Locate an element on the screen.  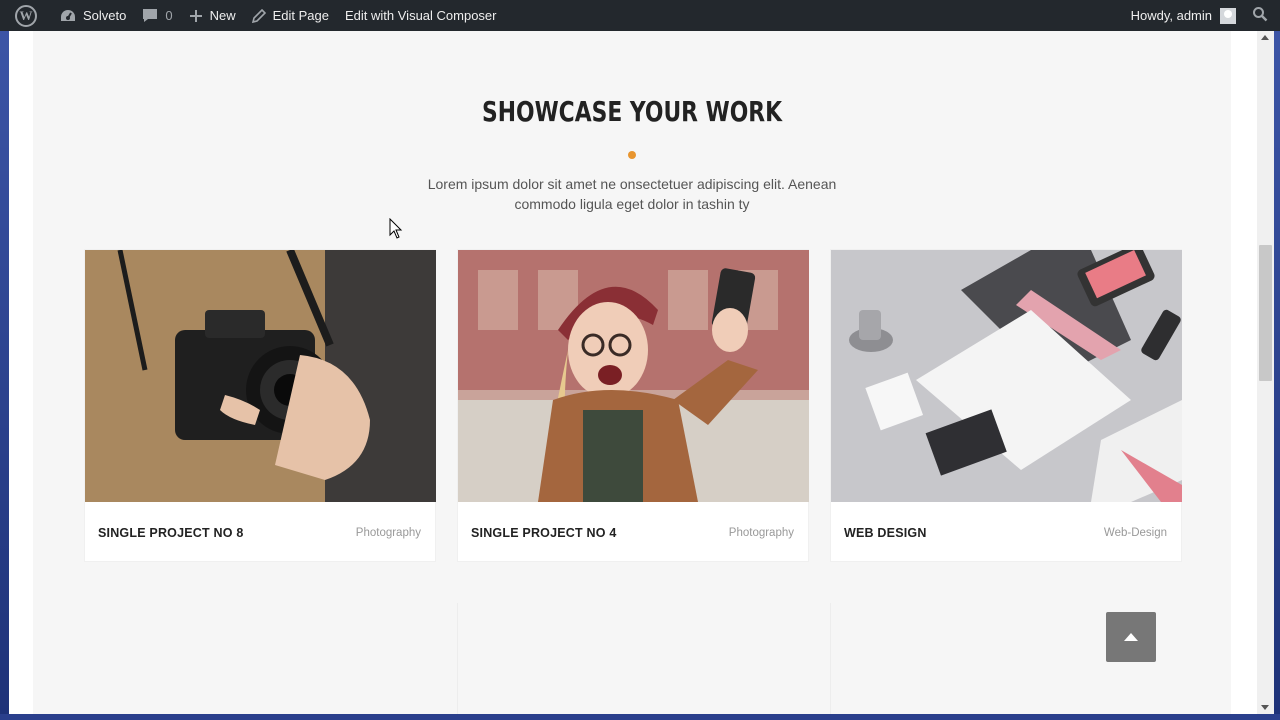
page-scrollbar is located at coordinates (1265, 372).